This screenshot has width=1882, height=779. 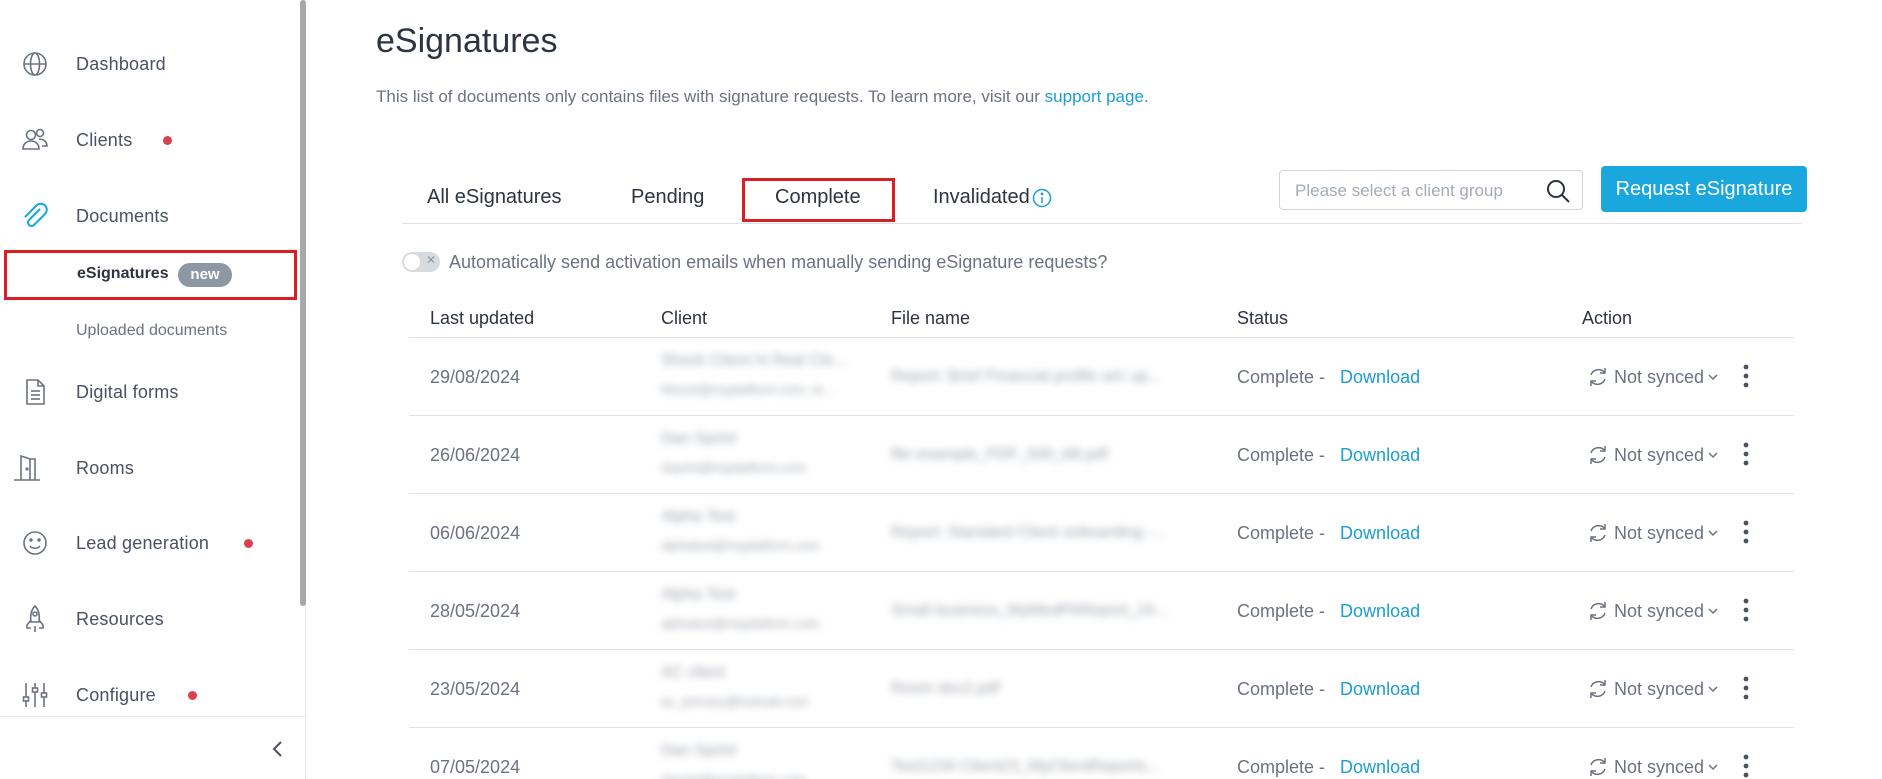 I want to click on column-header-last-updated: Last updated, so click(x=482, y=318).